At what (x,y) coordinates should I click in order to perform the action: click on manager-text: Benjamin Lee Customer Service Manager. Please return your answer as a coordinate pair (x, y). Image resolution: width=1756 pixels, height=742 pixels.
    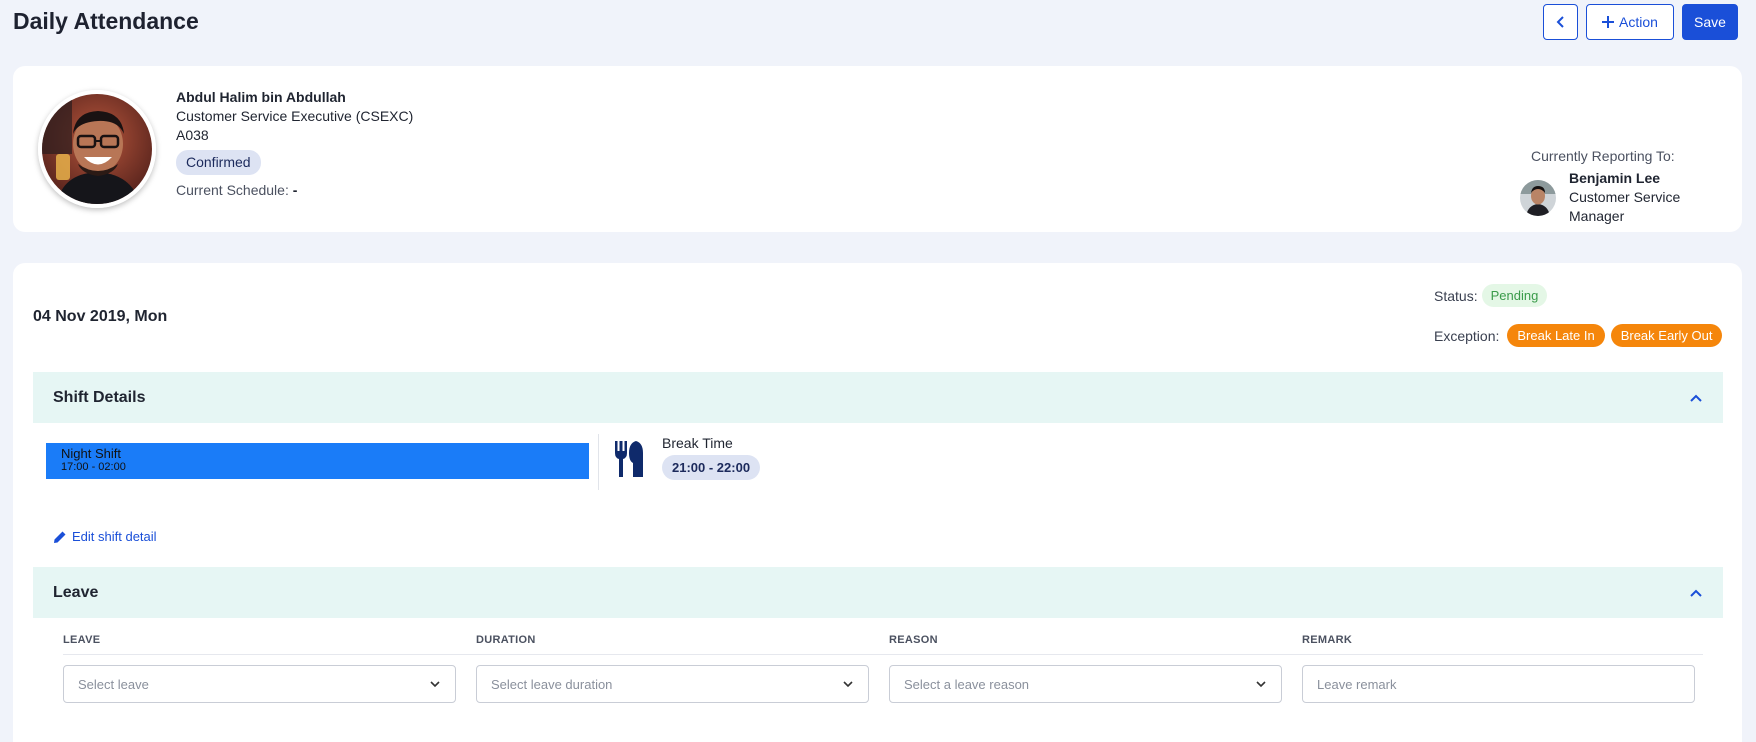
    Looking at the image, I should click on (1649, 197).